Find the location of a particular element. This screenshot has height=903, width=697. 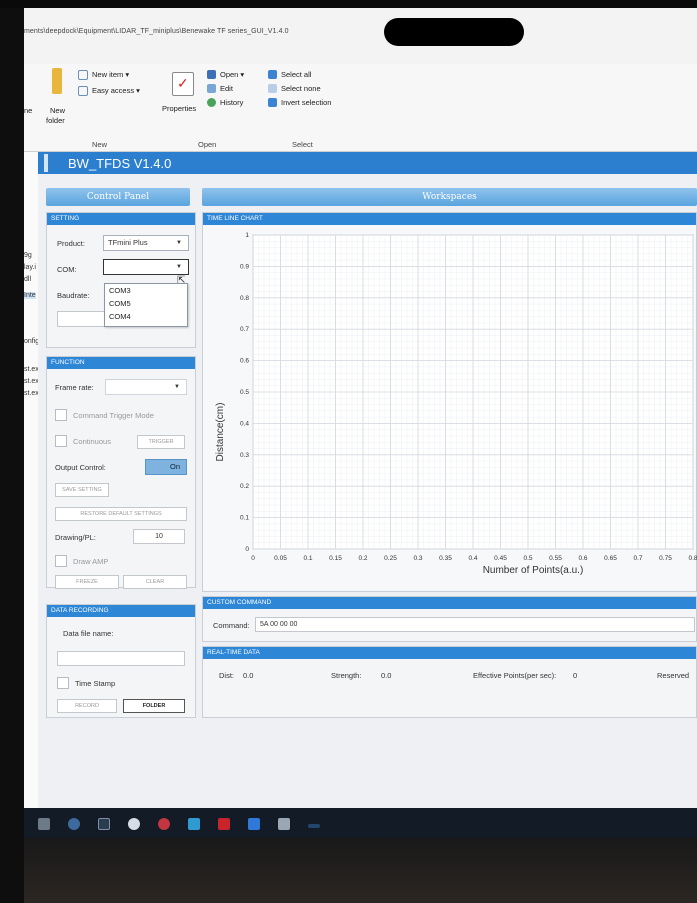

camera-notch is located at coordinates (454, 32).